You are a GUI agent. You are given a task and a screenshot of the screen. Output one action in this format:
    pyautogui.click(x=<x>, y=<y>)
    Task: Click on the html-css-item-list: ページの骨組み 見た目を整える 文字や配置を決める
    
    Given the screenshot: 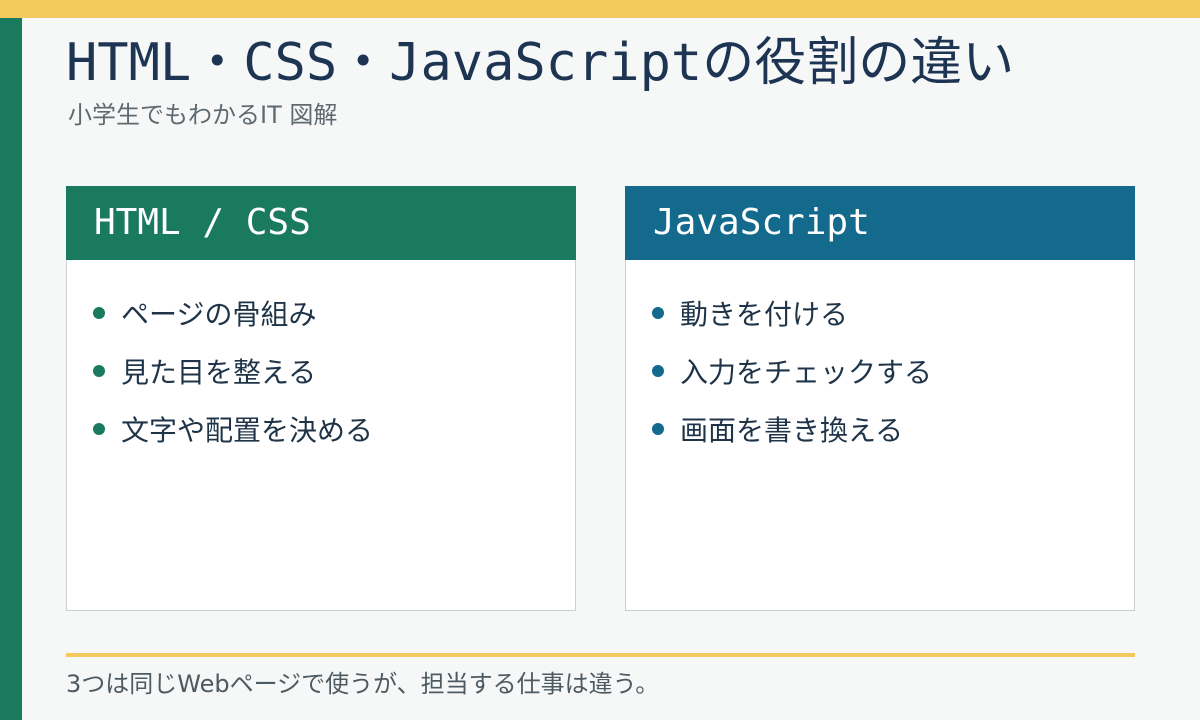 What is the action you would take?
    pyautogui.click(x=321, y=359)
    